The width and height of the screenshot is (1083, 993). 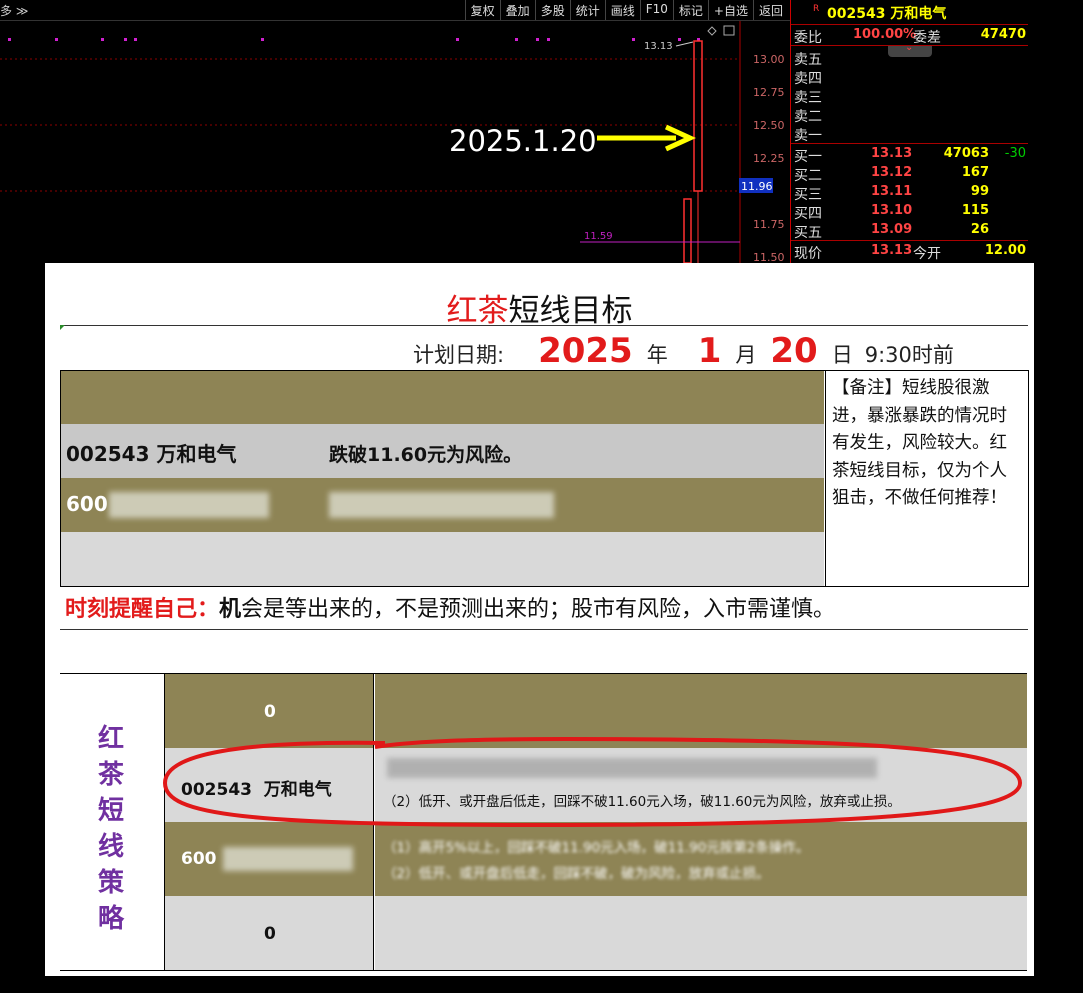 What do you see at coordinates (892, 250) in the screenshot?
I see `now-price: 13.13` at bounding box center [892, 250].